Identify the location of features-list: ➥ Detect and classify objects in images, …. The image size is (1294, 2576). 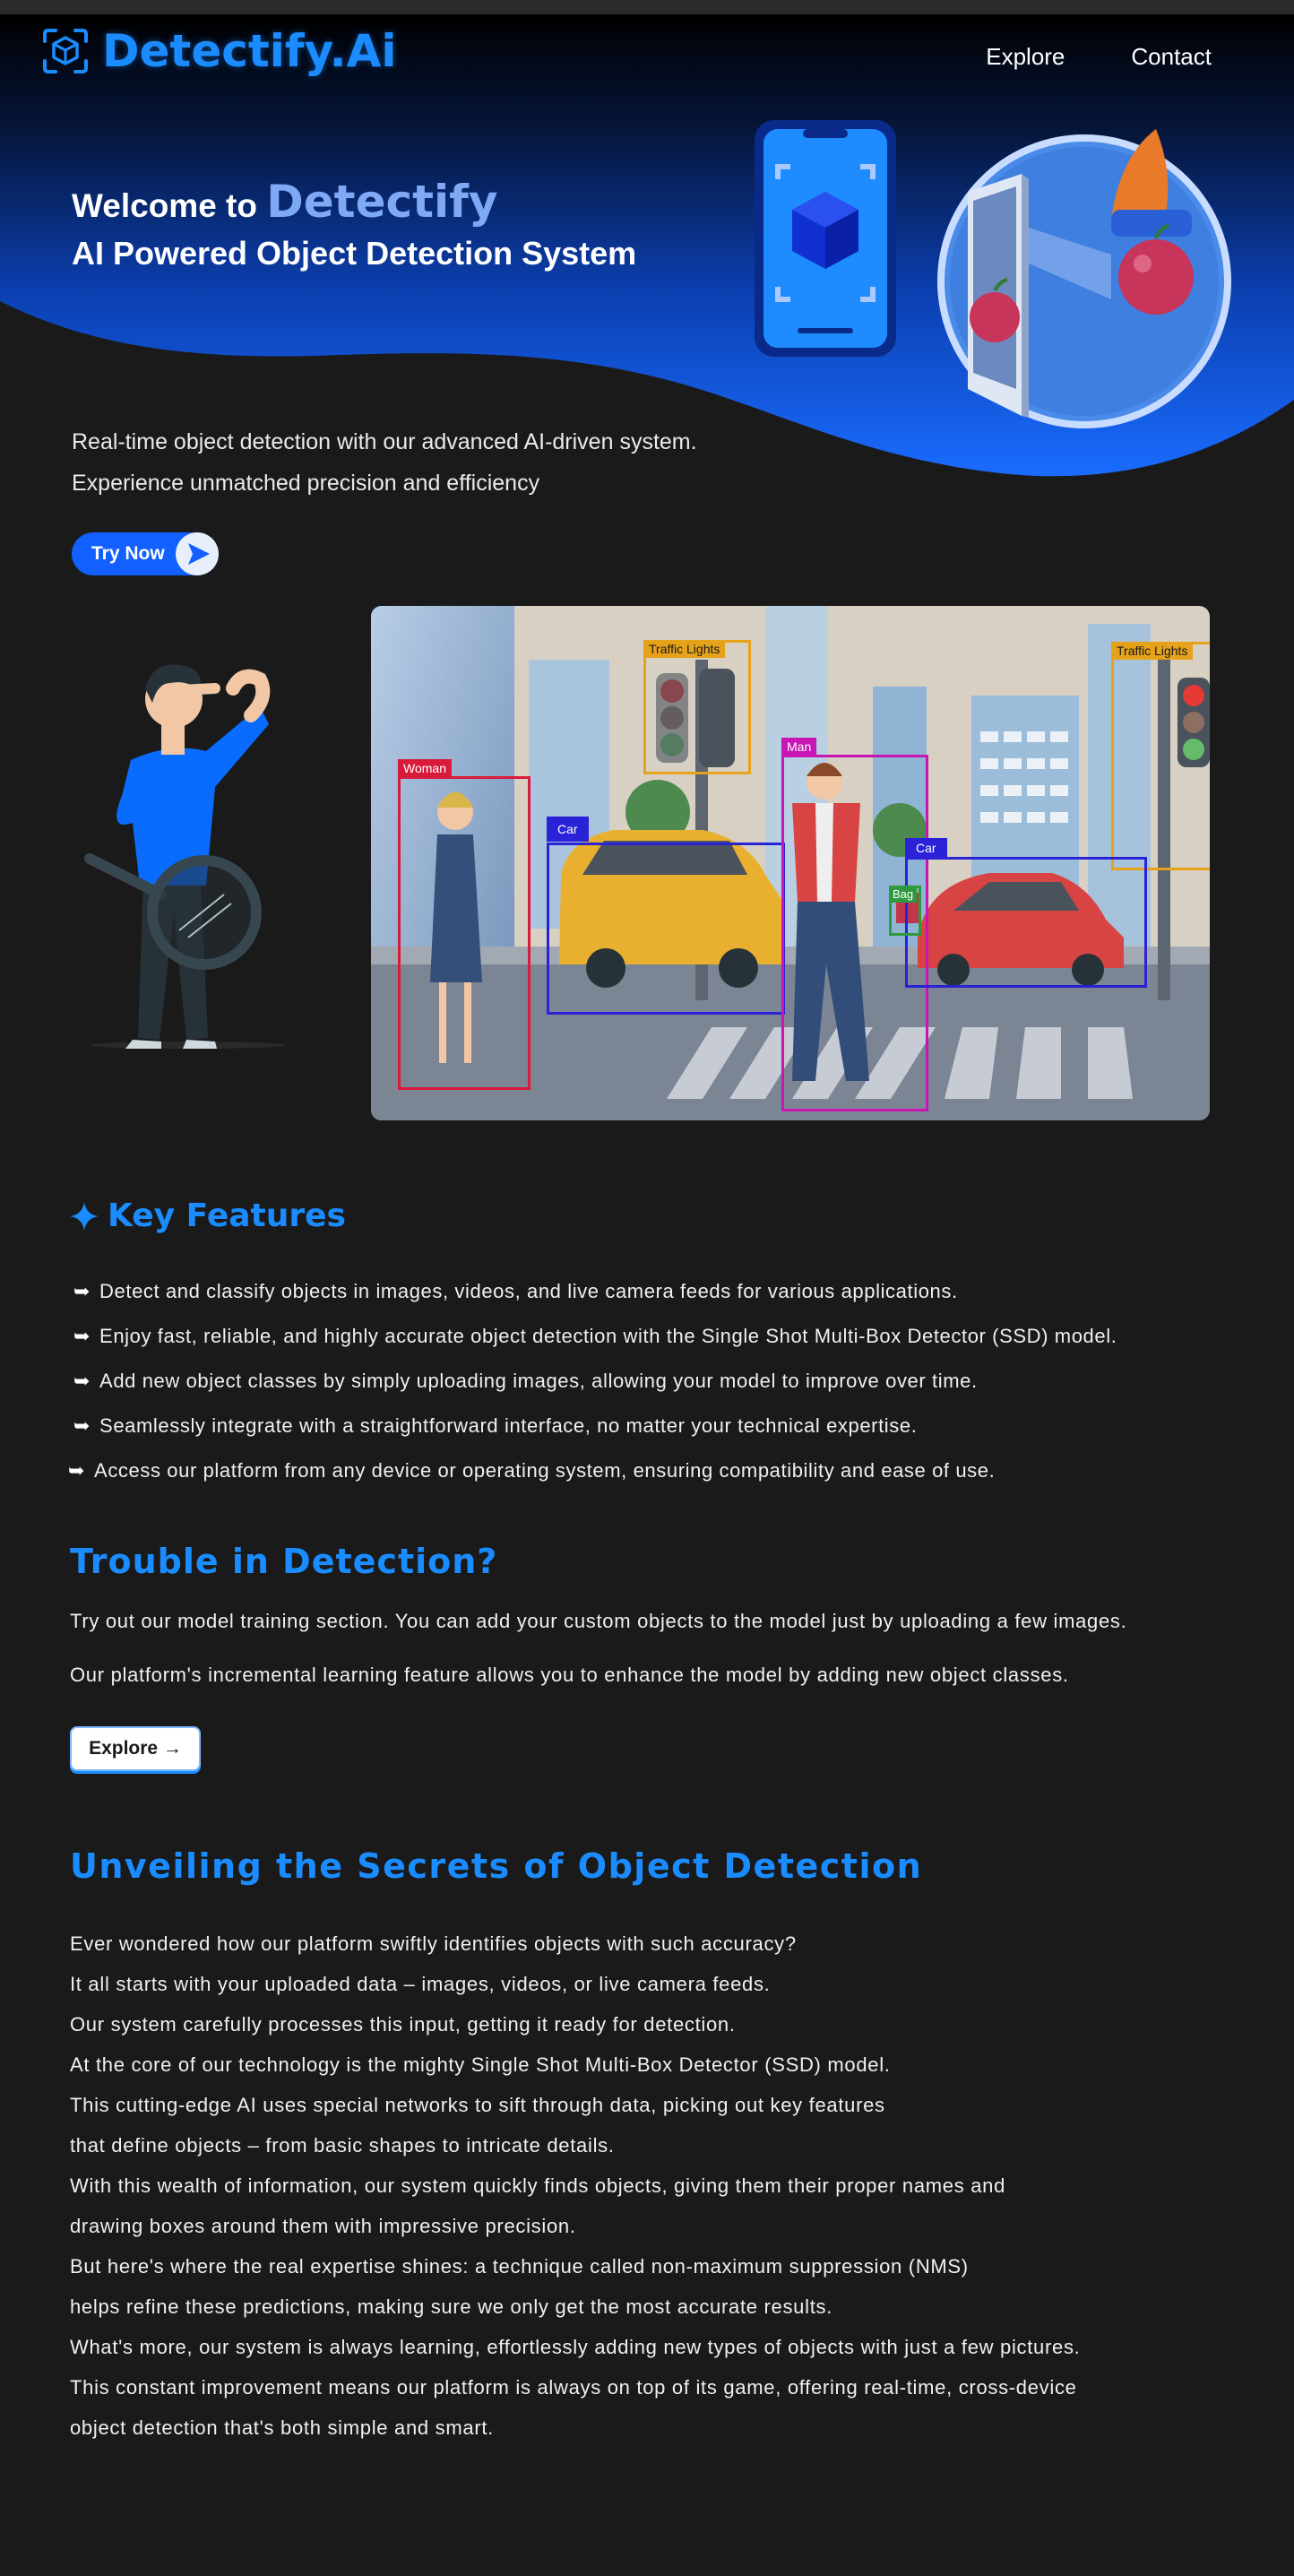
(592, 1381).